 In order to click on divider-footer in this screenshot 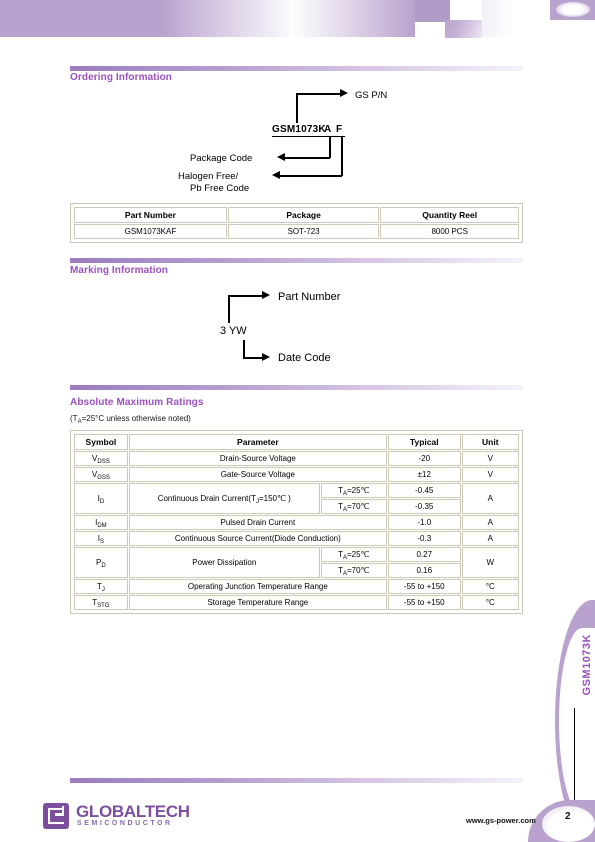, I will do `click(296, 780)`.